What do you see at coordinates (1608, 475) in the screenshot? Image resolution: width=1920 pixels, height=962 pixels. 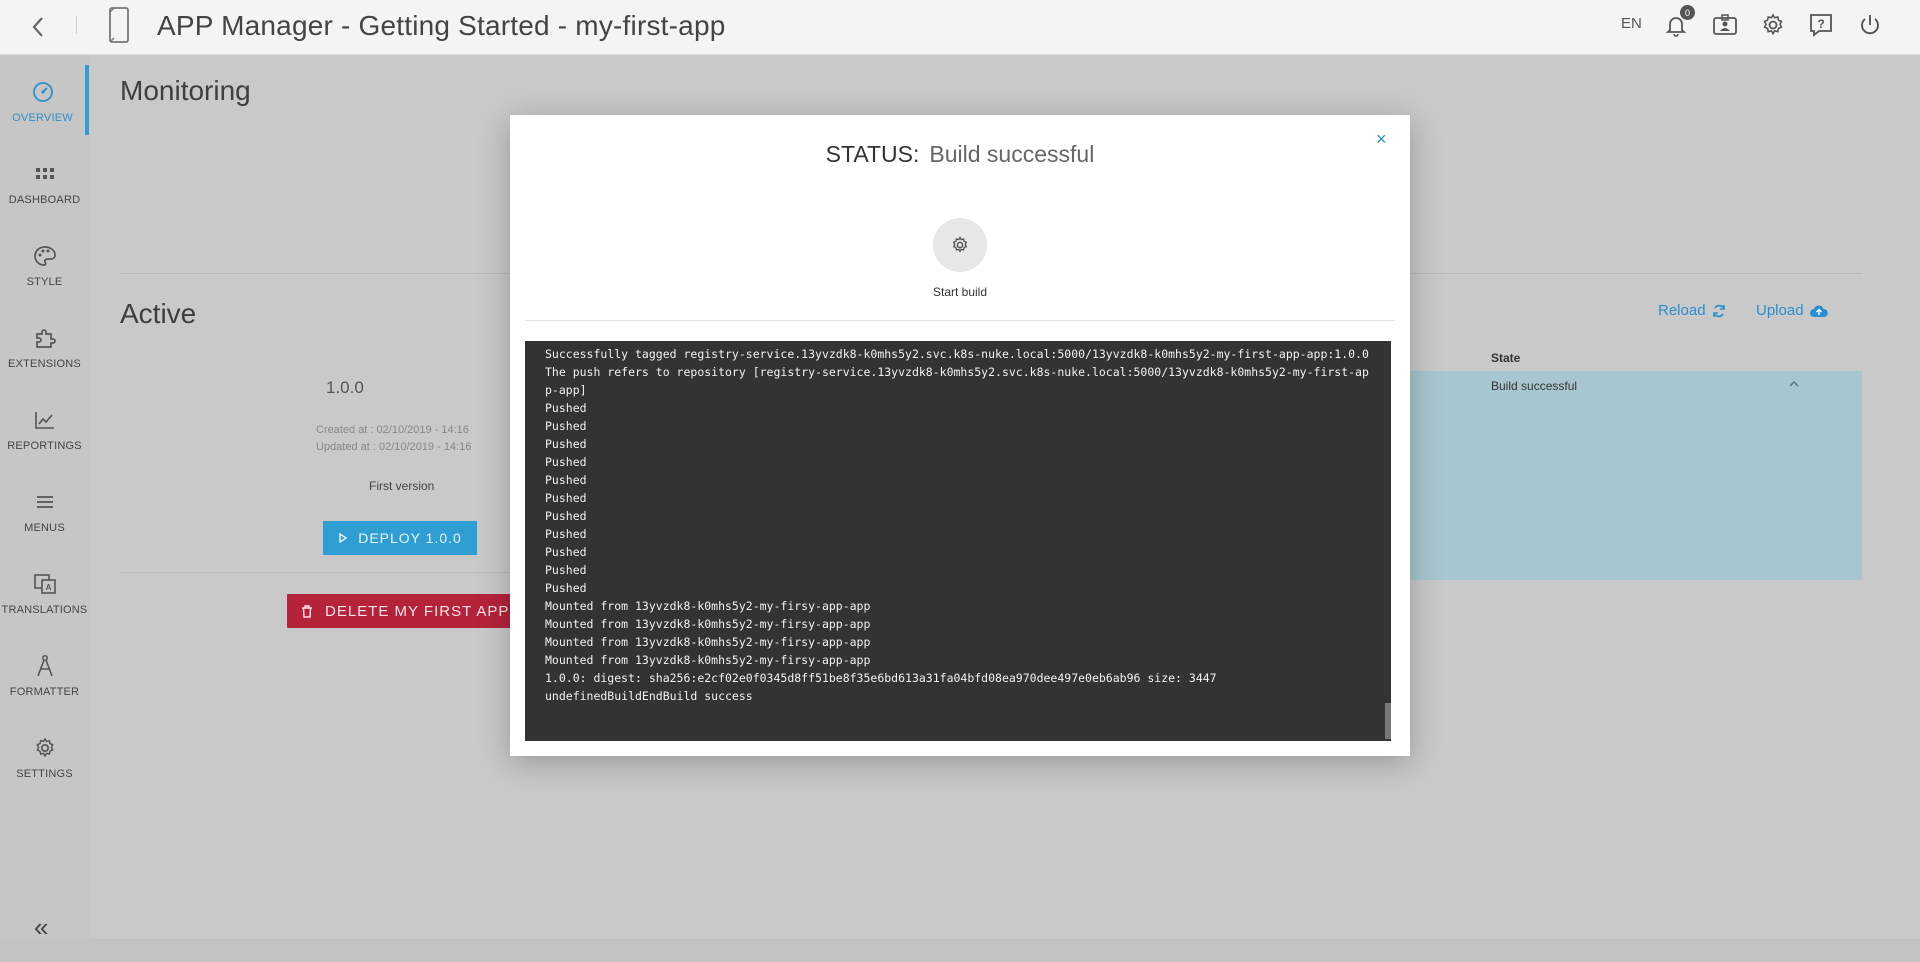 I see `table-row: Build successful` at bounding box center [1608, 475].